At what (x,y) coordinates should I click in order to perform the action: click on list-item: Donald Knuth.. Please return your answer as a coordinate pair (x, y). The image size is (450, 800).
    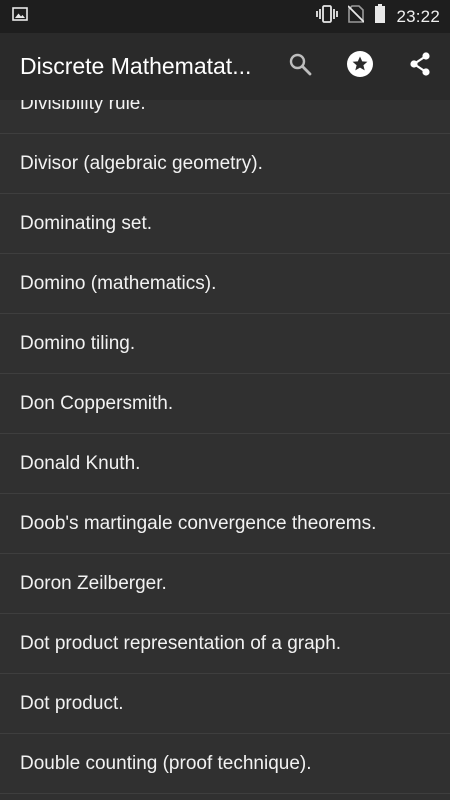
    Looking at the image, I should click on (225, 464).